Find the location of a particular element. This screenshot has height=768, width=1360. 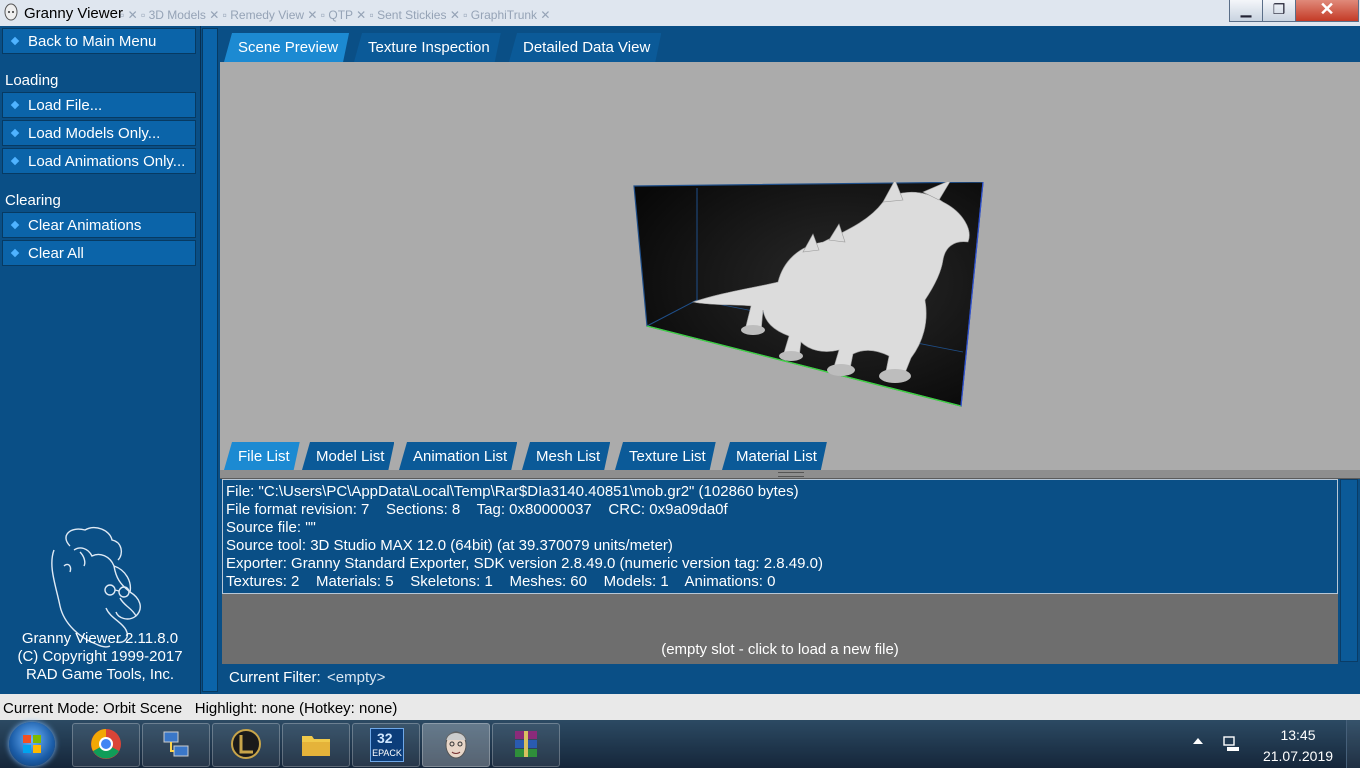

start-button is located at coordinates (32, 744).